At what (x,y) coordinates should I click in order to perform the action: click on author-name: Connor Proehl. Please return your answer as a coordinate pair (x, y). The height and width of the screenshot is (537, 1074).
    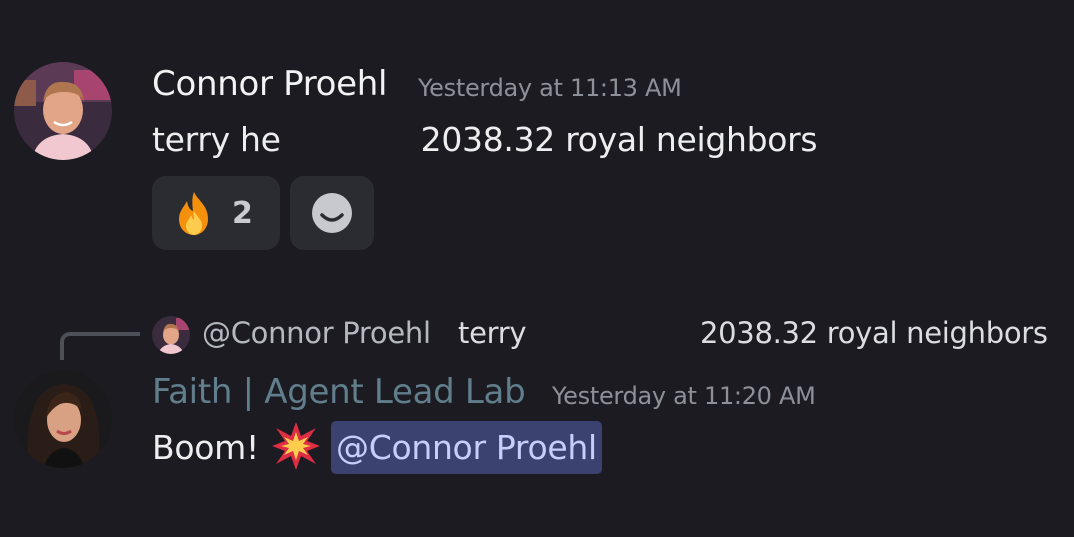
    Looking at the image, I should click on (269, 84).